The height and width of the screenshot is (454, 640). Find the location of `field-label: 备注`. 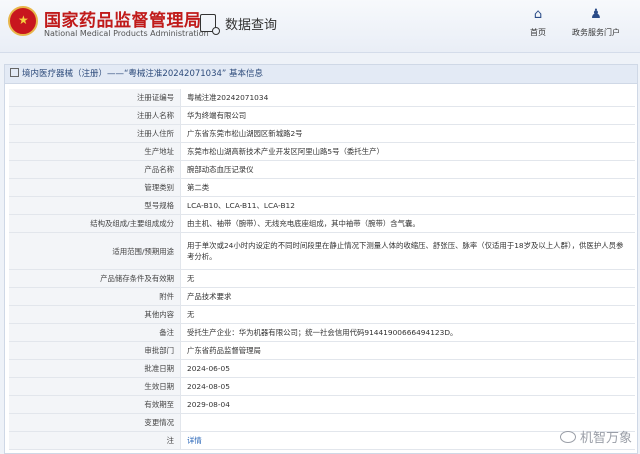

field-label: 备注 is located at coordinates (95, 332).